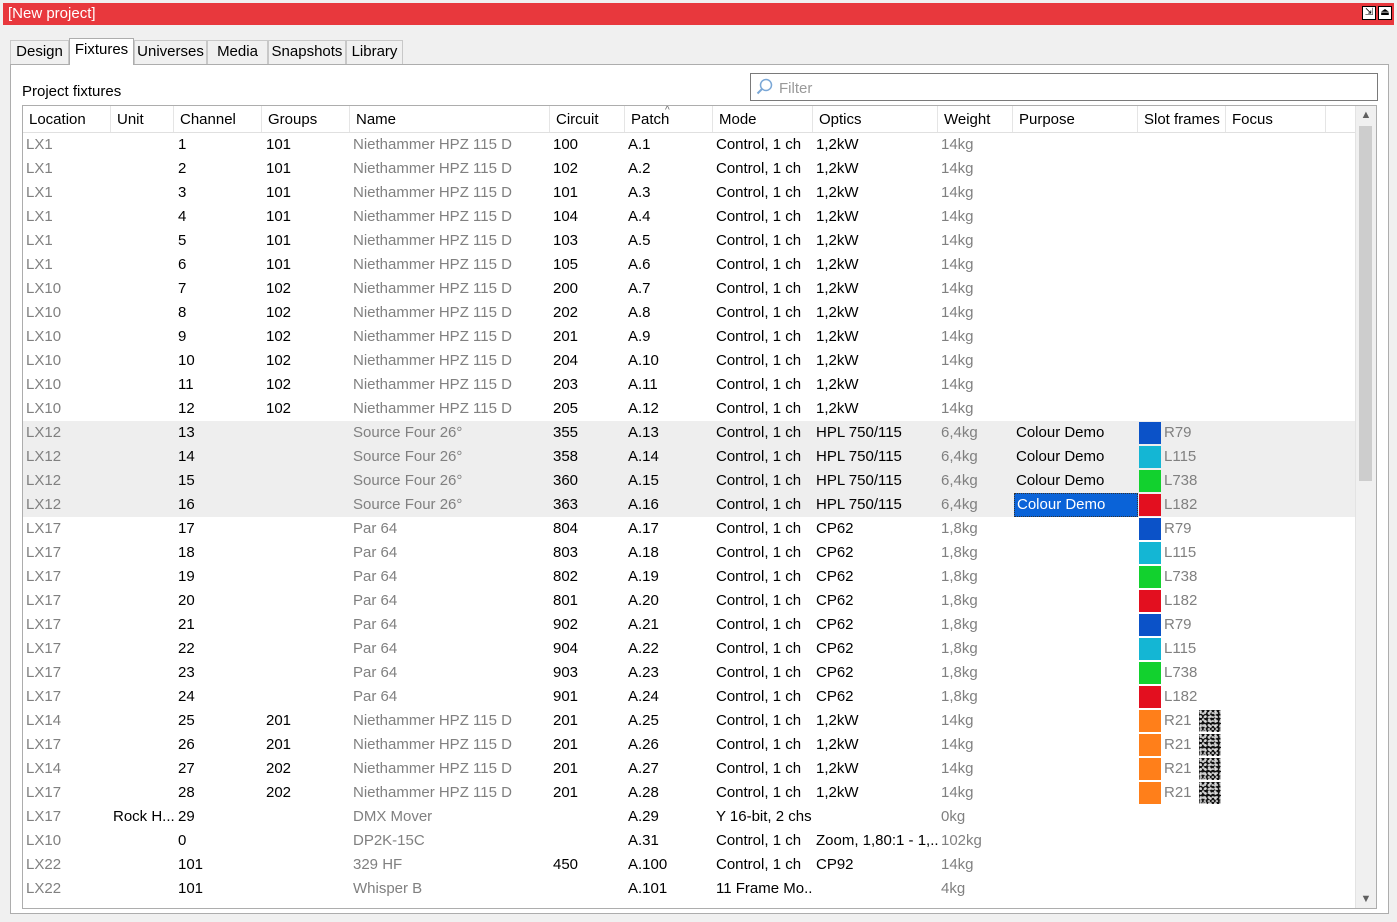  Describe the element at coordinates (1183, 817) in the screenshot. I see `cell-slot-frames` at that location.